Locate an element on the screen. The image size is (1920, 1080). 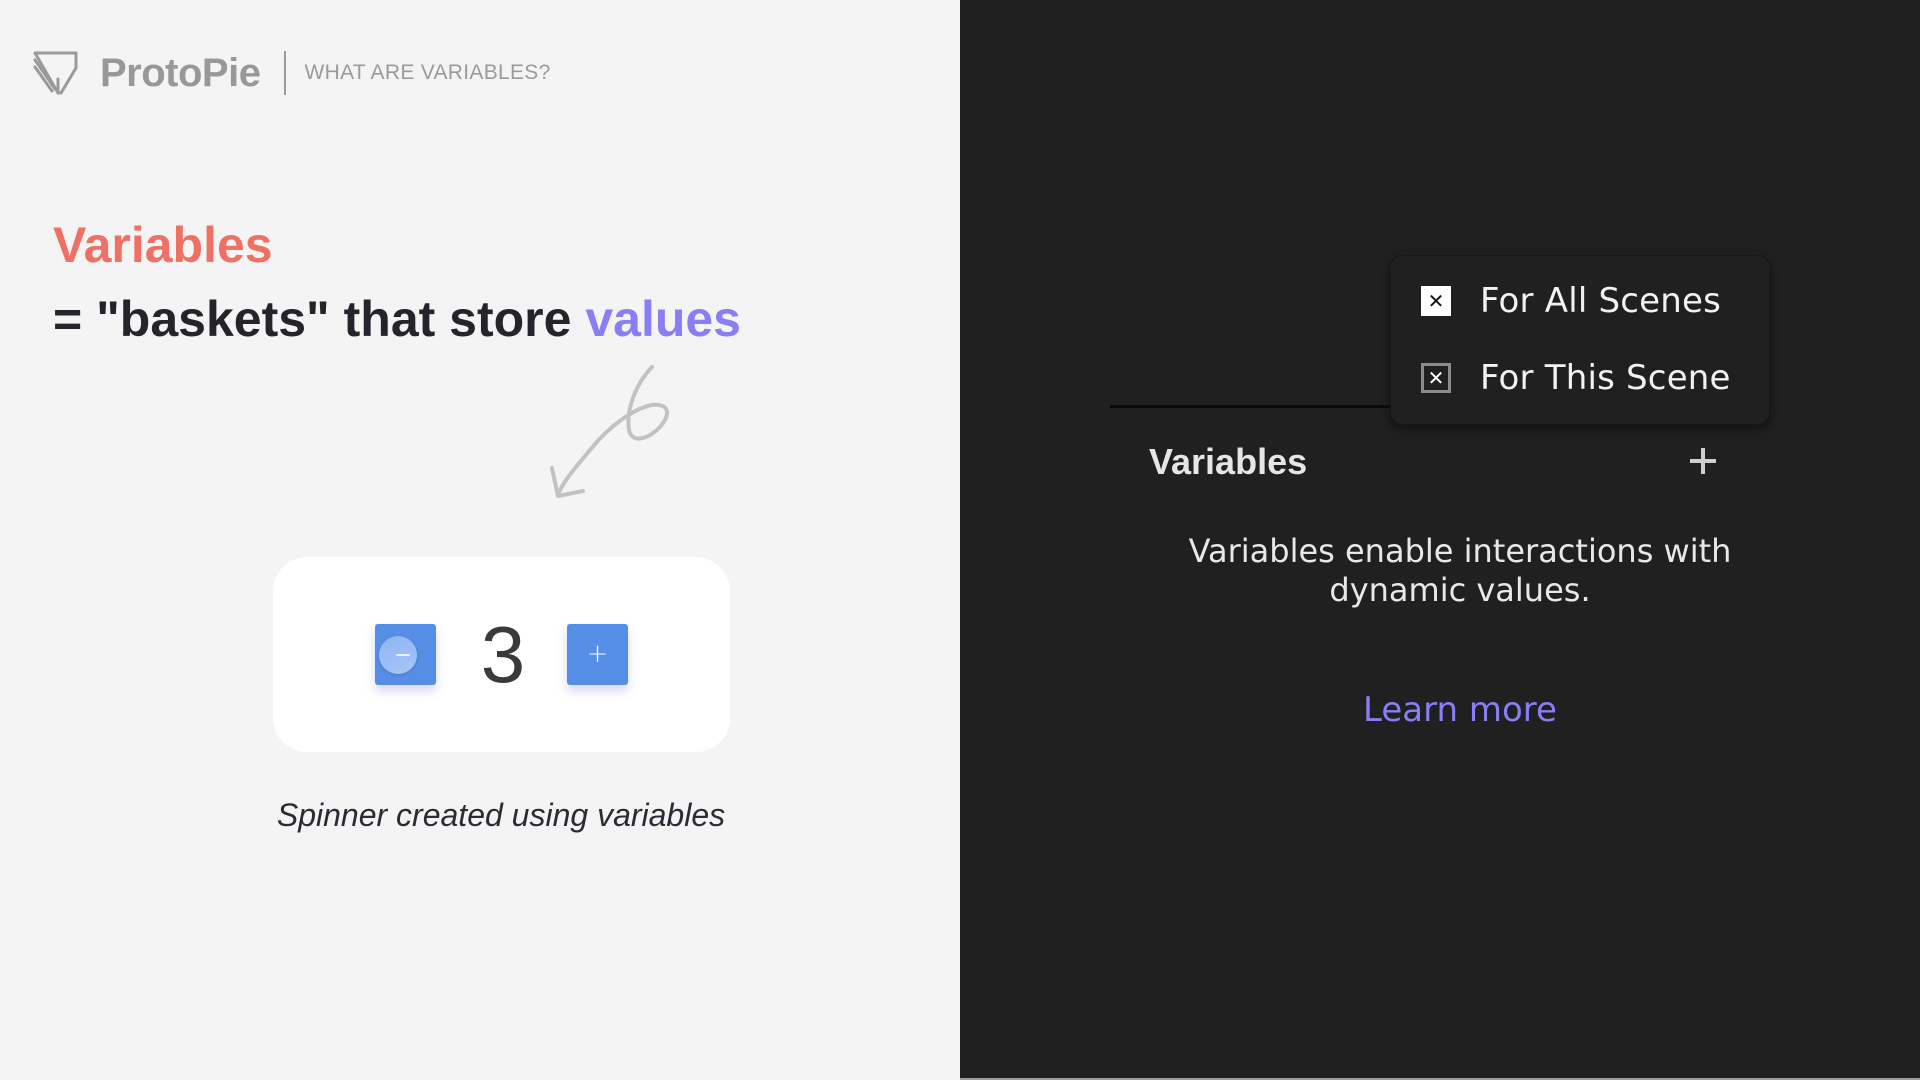
spinner-value: 3 is located at coordinates (503, 654).